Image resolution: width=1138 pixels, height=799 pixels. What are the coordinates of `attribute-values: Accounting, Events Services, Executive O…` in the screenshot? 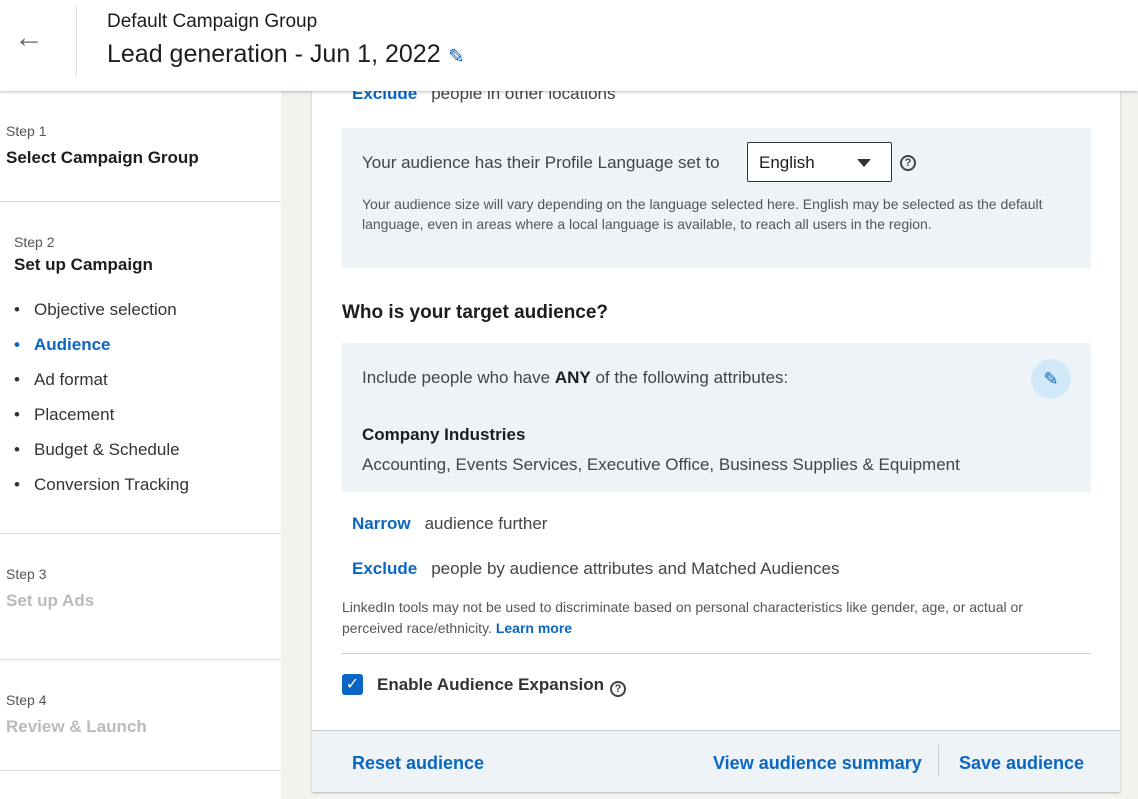 It's located at (661, 464).